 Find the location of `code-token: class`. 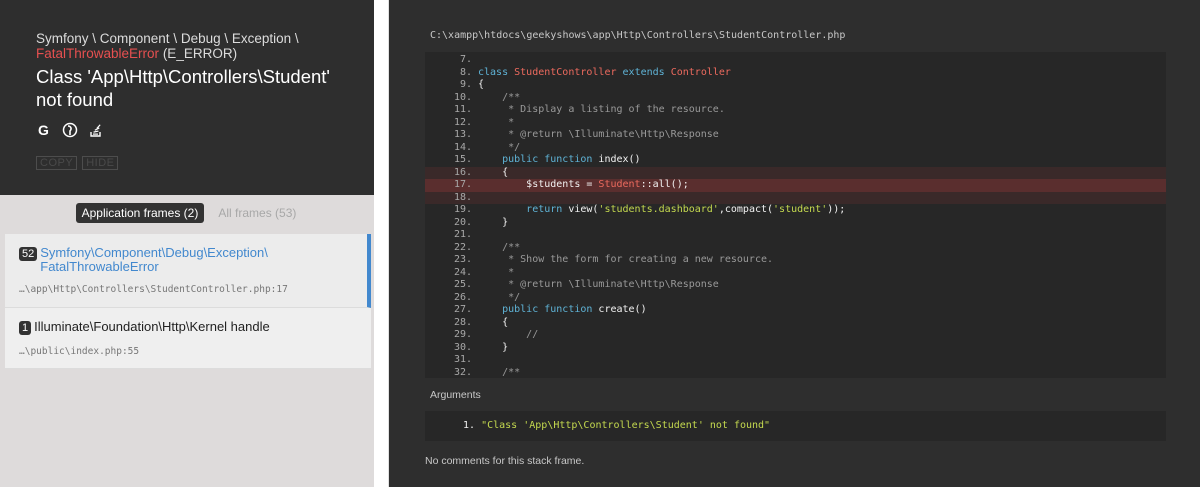

code-token: class is located at coordinates (493, 72).